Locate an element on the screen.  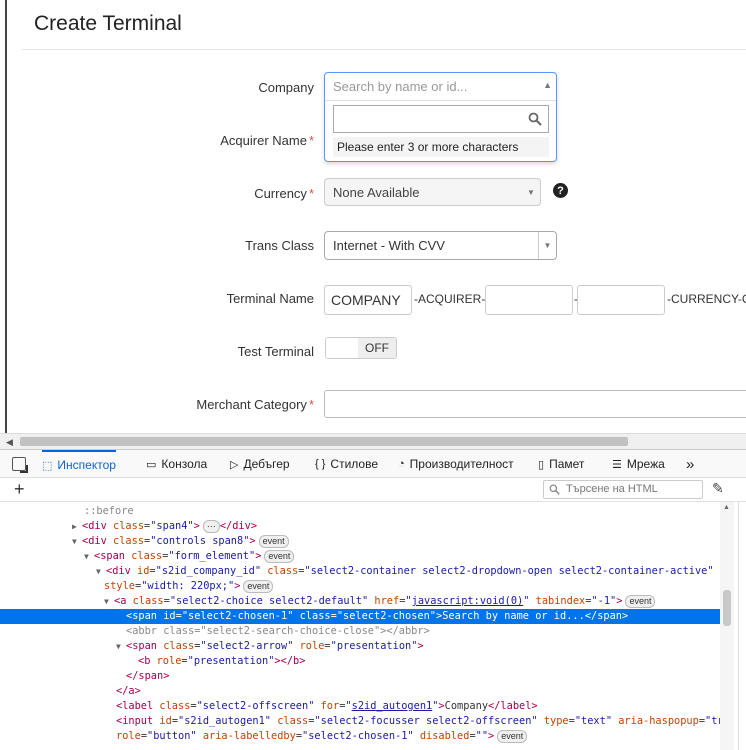
merchant-category-select is located at coordinates (535, 404).